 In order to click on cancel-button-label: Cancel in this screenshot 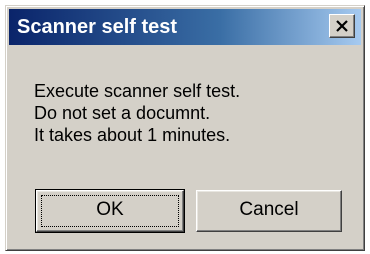, I will do `click(269, 209)`.